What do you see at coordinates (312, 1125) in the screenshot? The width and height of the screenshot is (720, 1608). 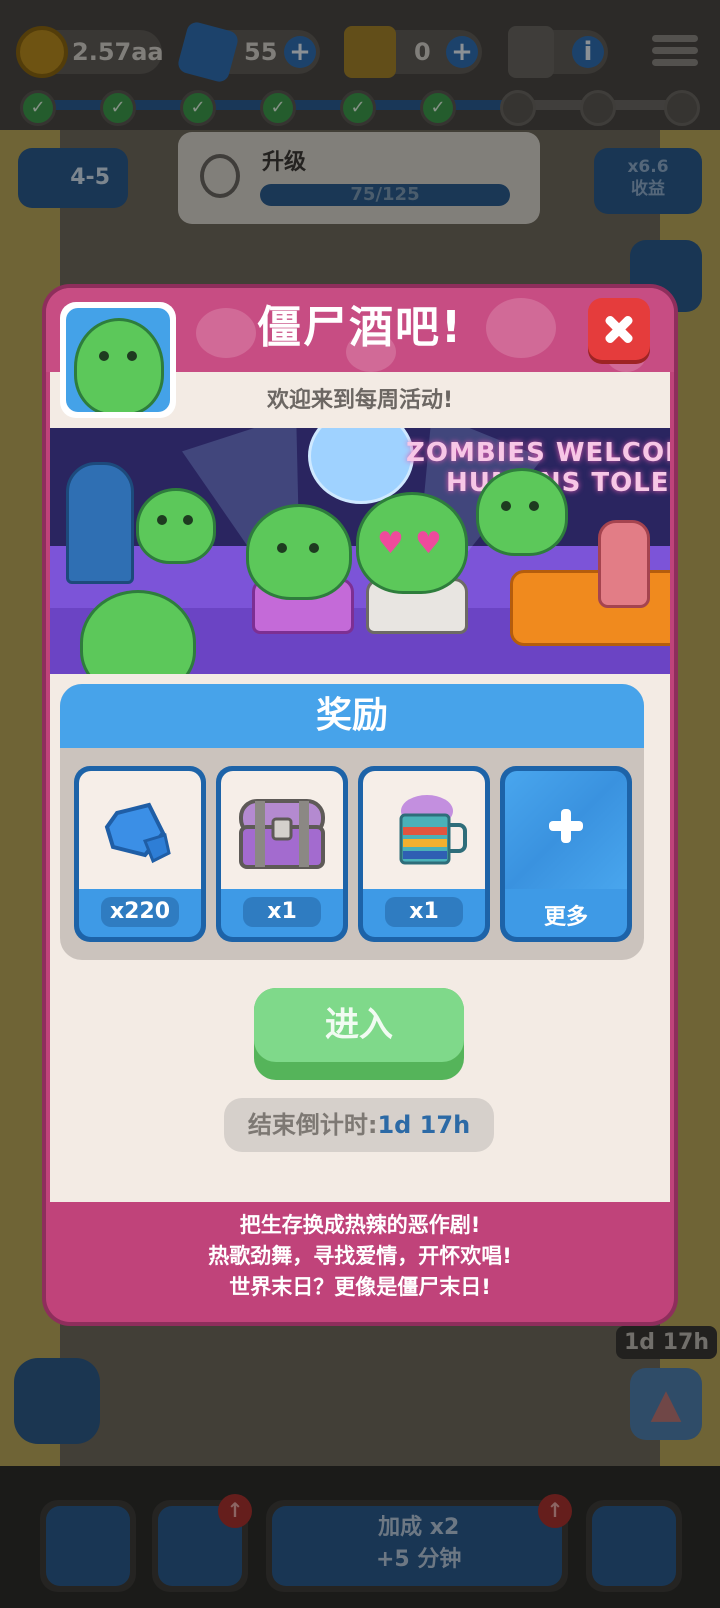 I see `countdown-label: 结束倒计时:` at bounding box center [312, 1125].